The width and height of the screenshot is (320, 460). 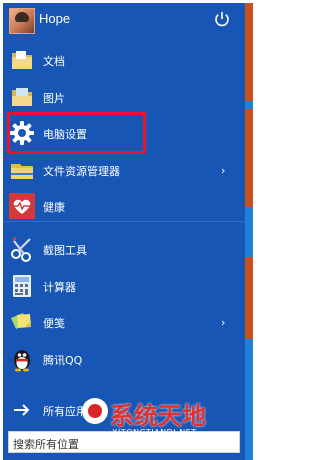 I want to click on scissors-icon, so click(x=21, y=249).